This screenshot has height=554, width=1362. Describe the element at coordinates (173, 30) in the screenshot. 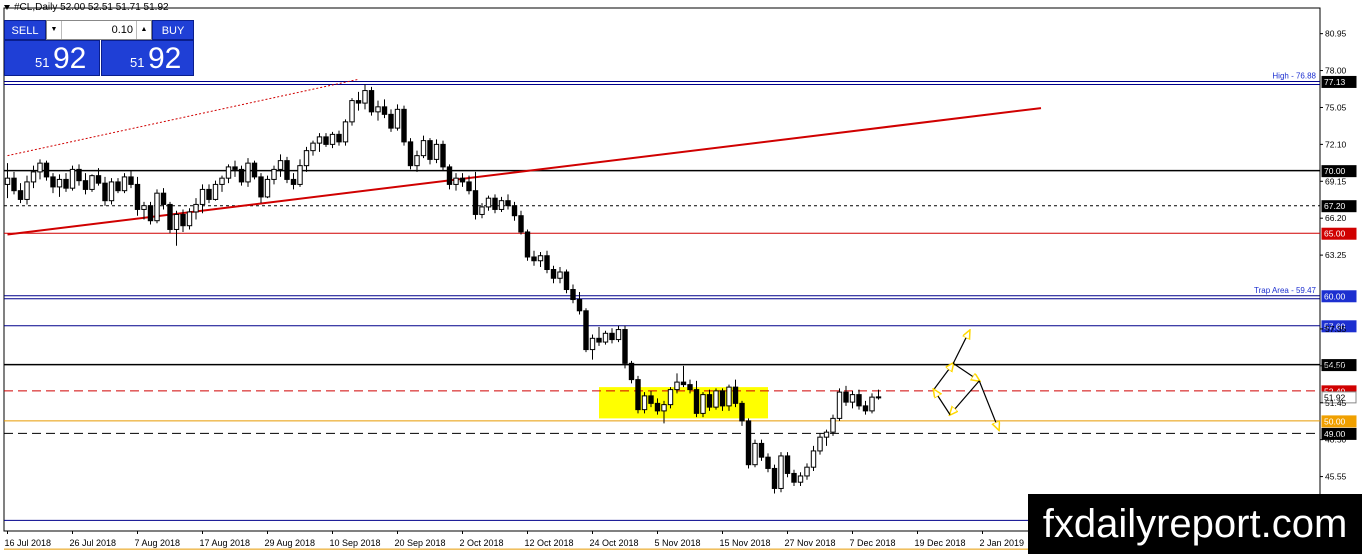

I see `buy-button: BUY` at that location.